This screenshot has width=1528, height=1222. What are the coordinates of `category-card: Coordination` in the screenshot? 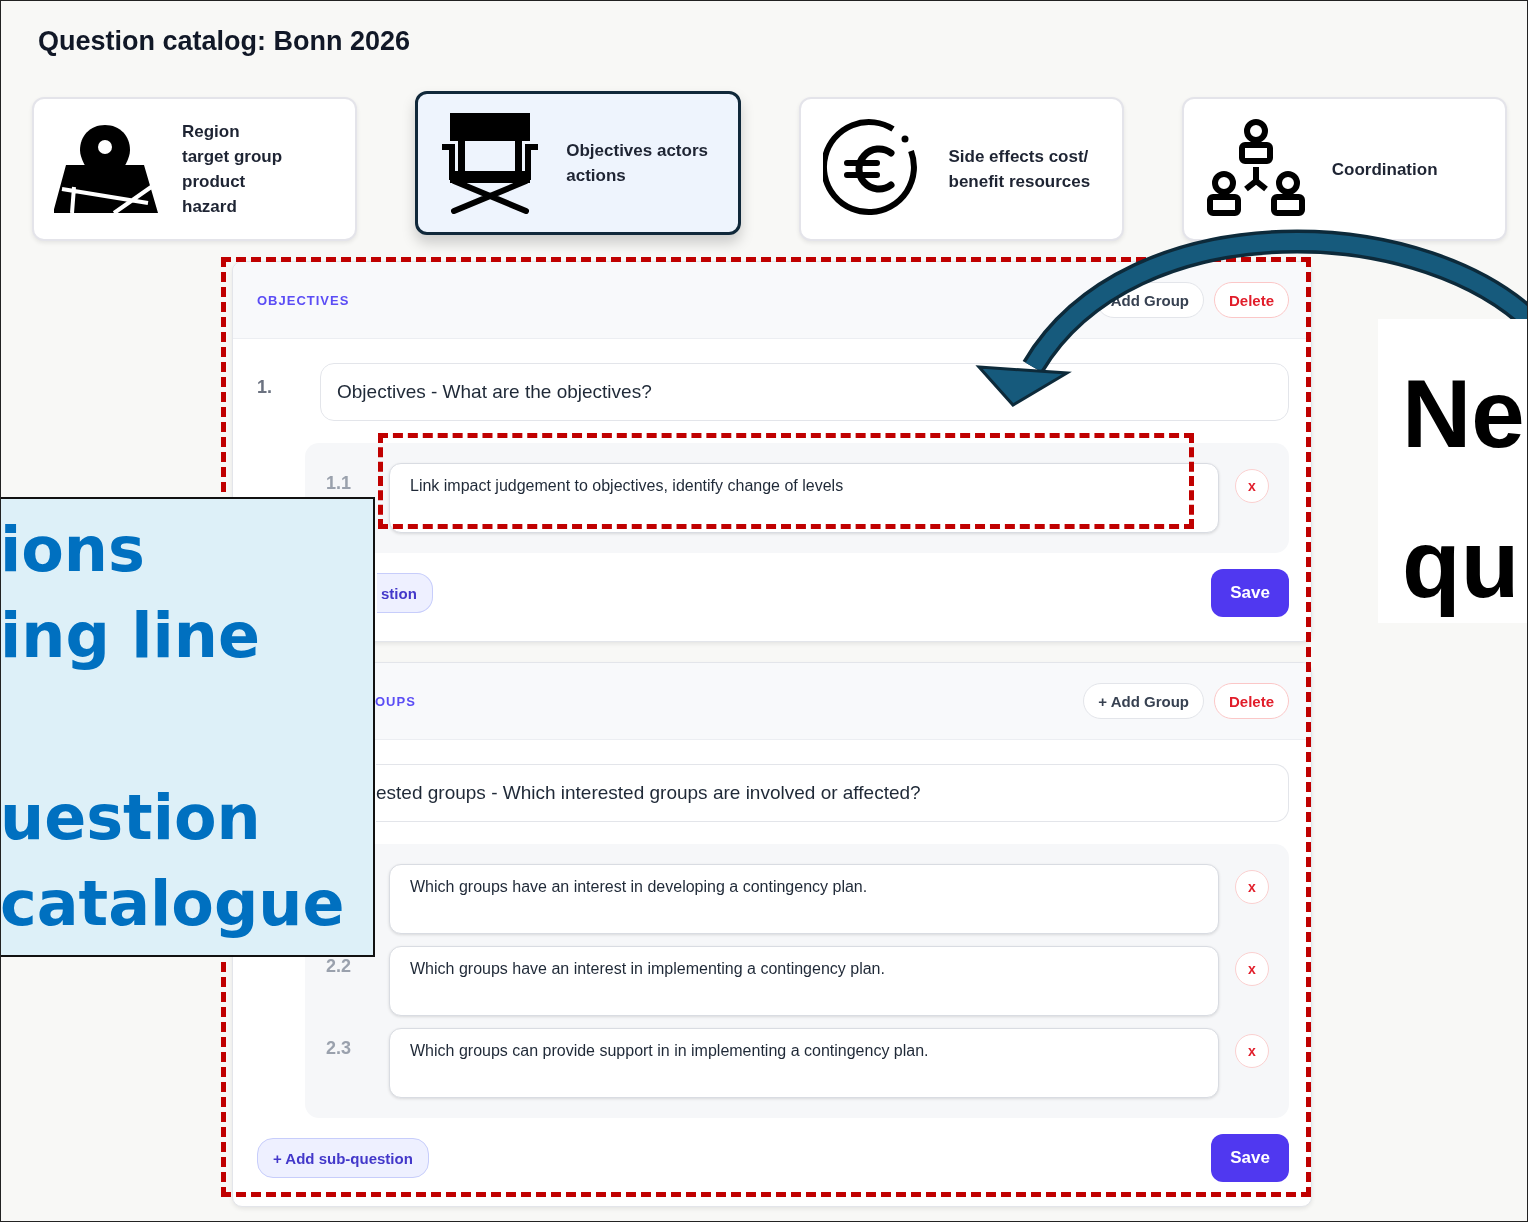 It's located at (1344, 169).